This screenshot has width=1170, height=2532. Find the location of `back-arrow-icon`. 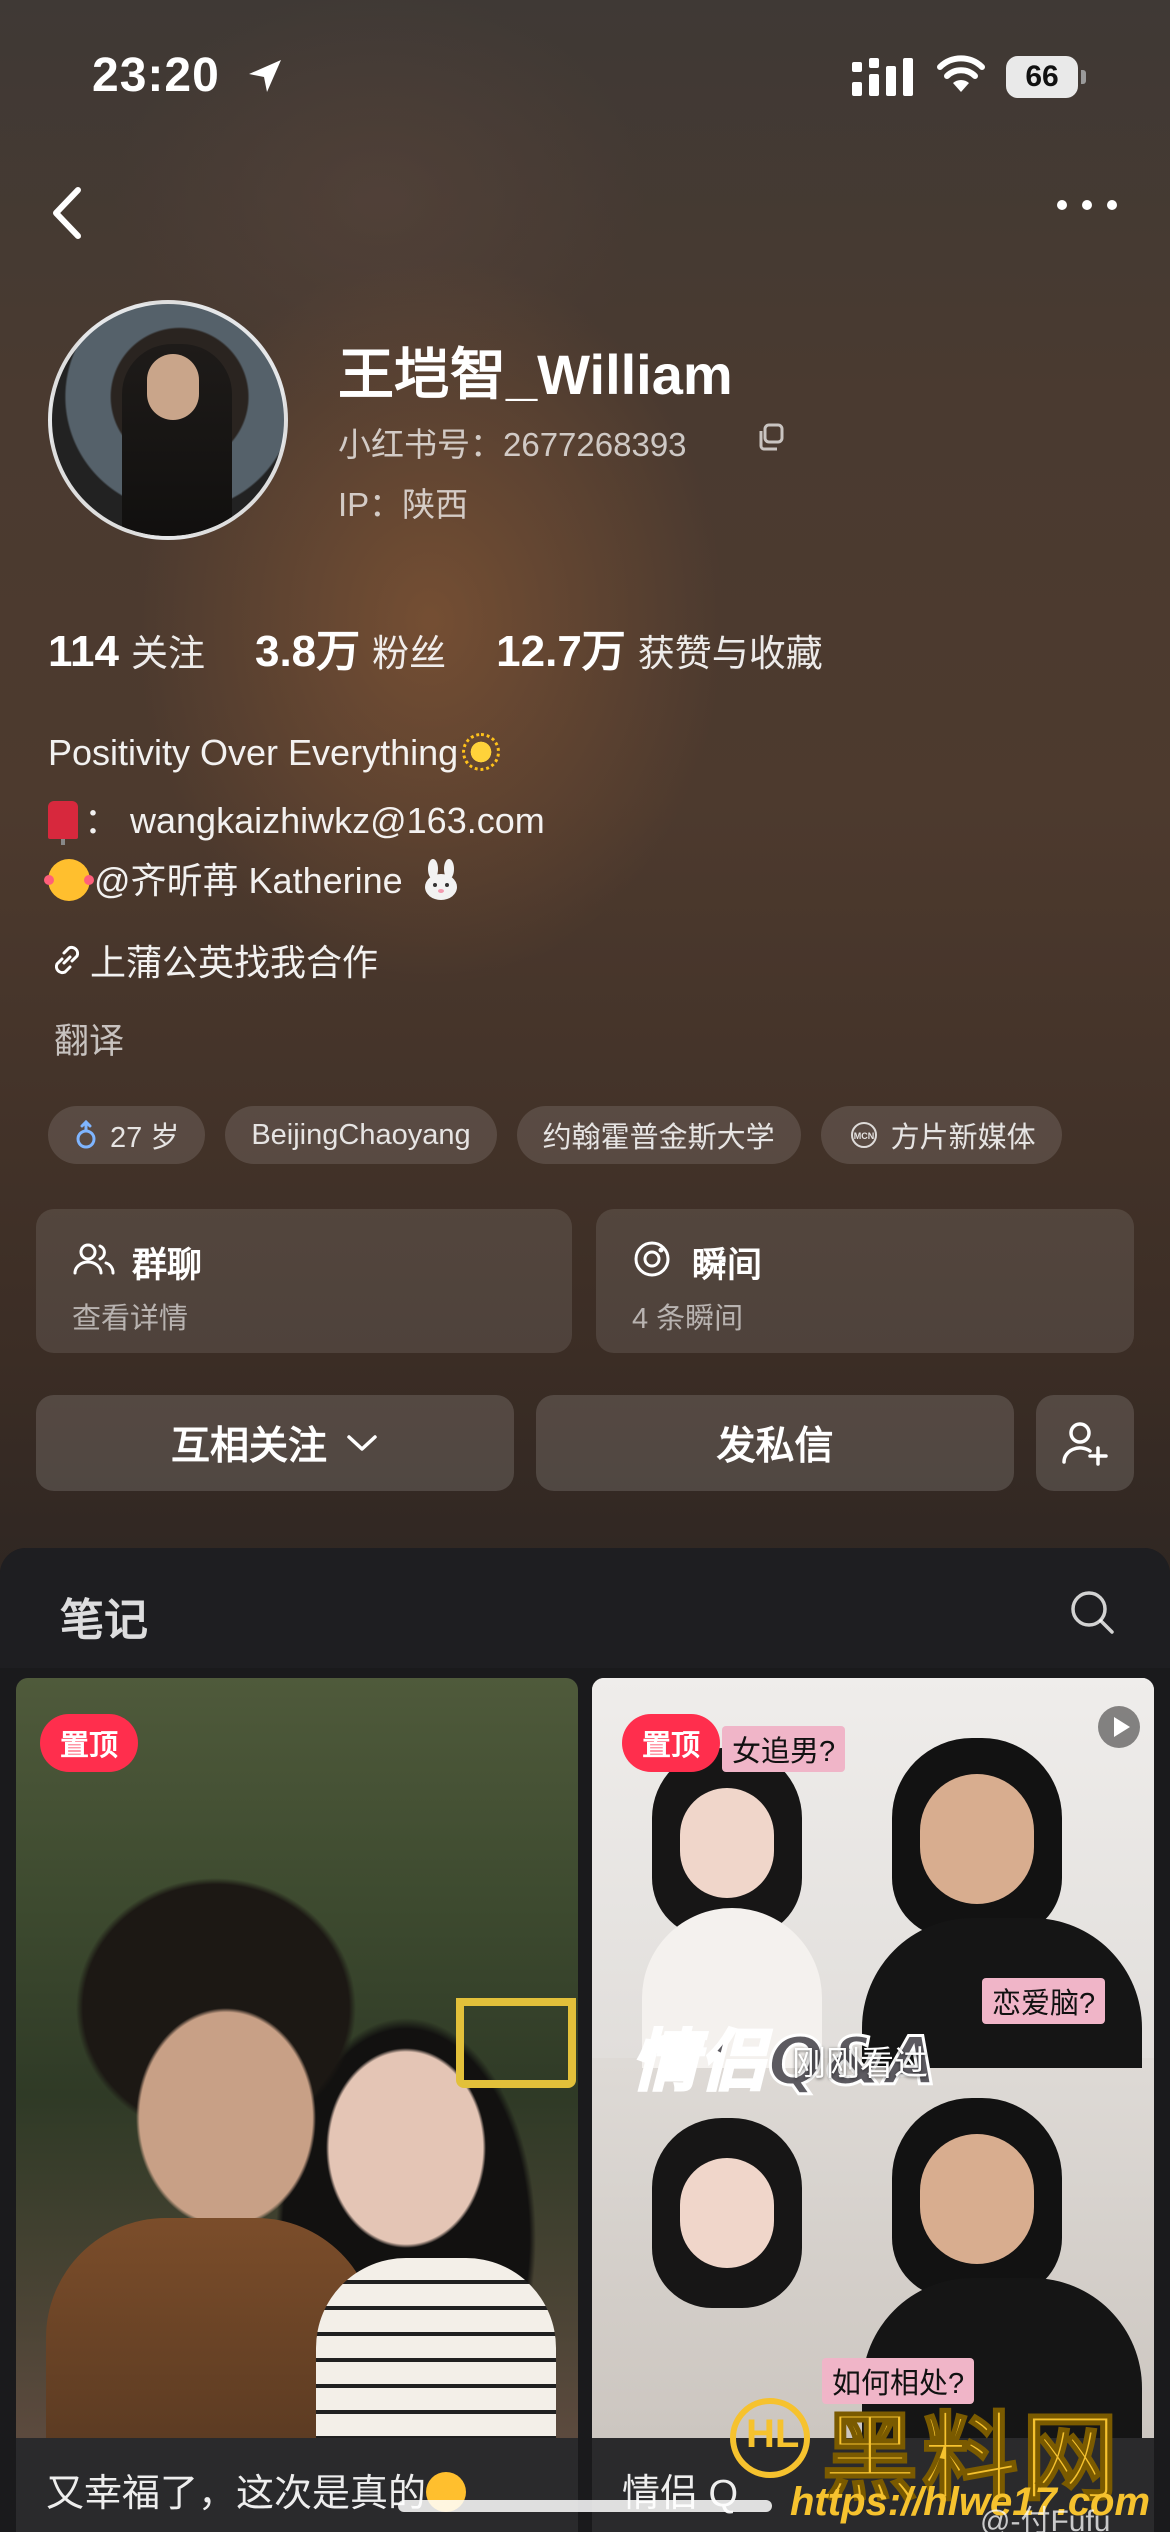

back-arrow-icon is located at coordinates (70, 213).